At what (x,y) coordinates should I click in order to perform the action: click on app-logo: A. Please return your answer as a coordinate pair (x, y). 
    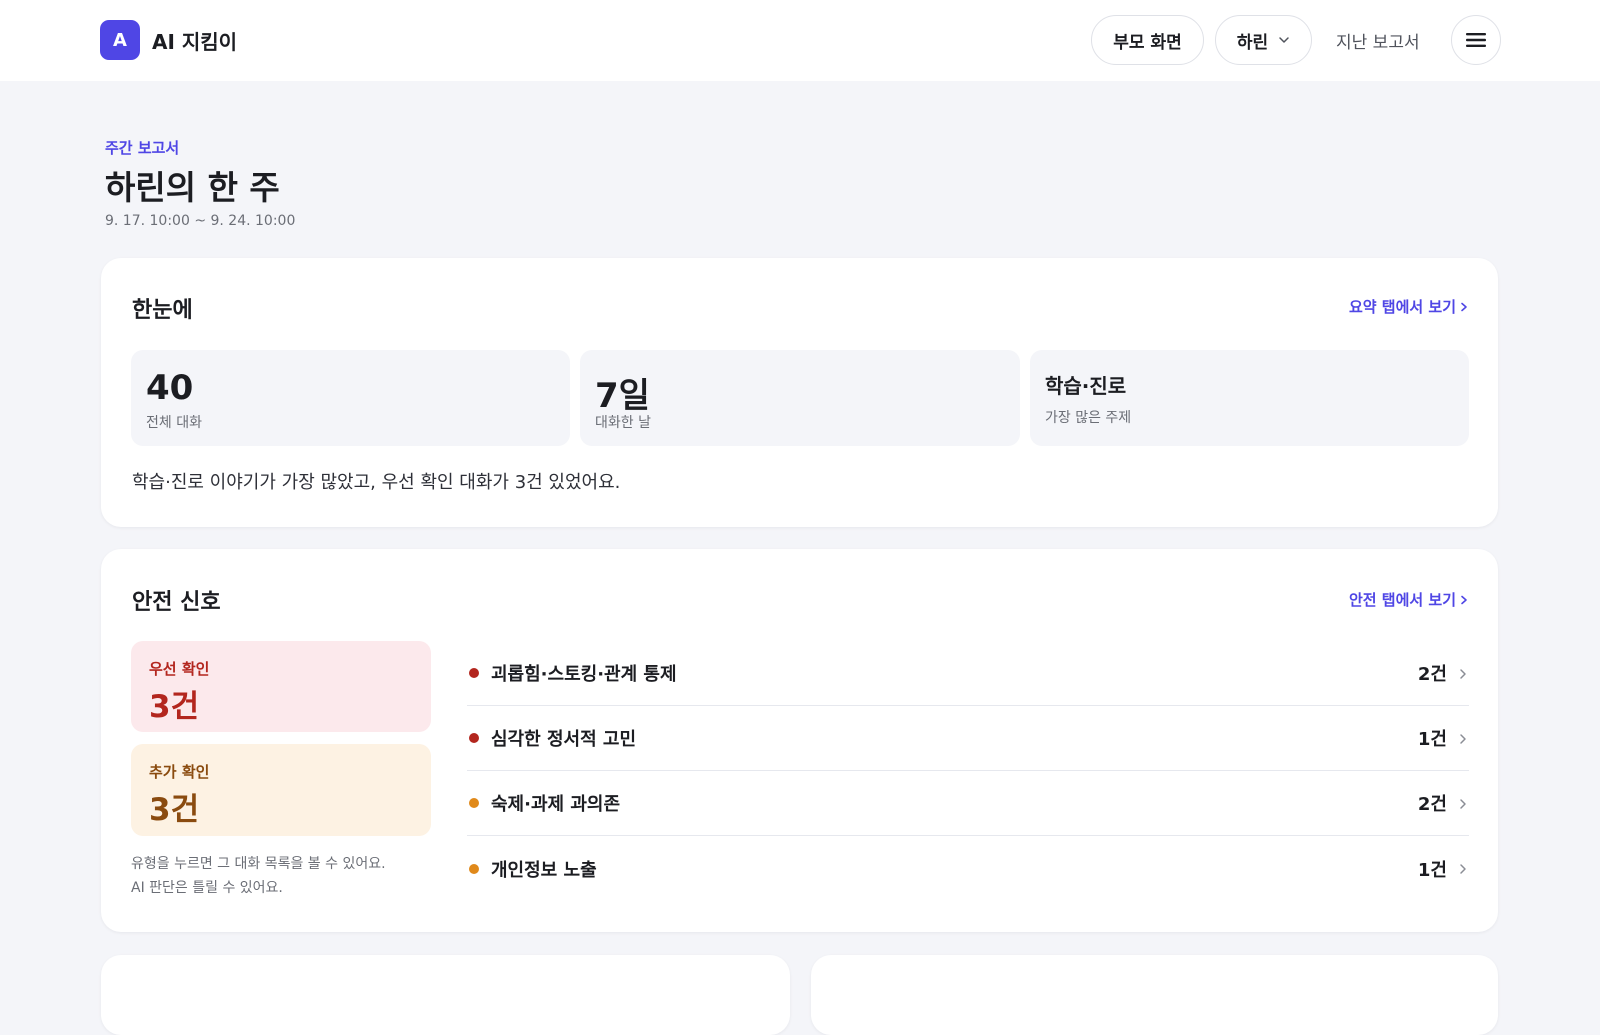
    Looking at the image, I should click on (120, 40).